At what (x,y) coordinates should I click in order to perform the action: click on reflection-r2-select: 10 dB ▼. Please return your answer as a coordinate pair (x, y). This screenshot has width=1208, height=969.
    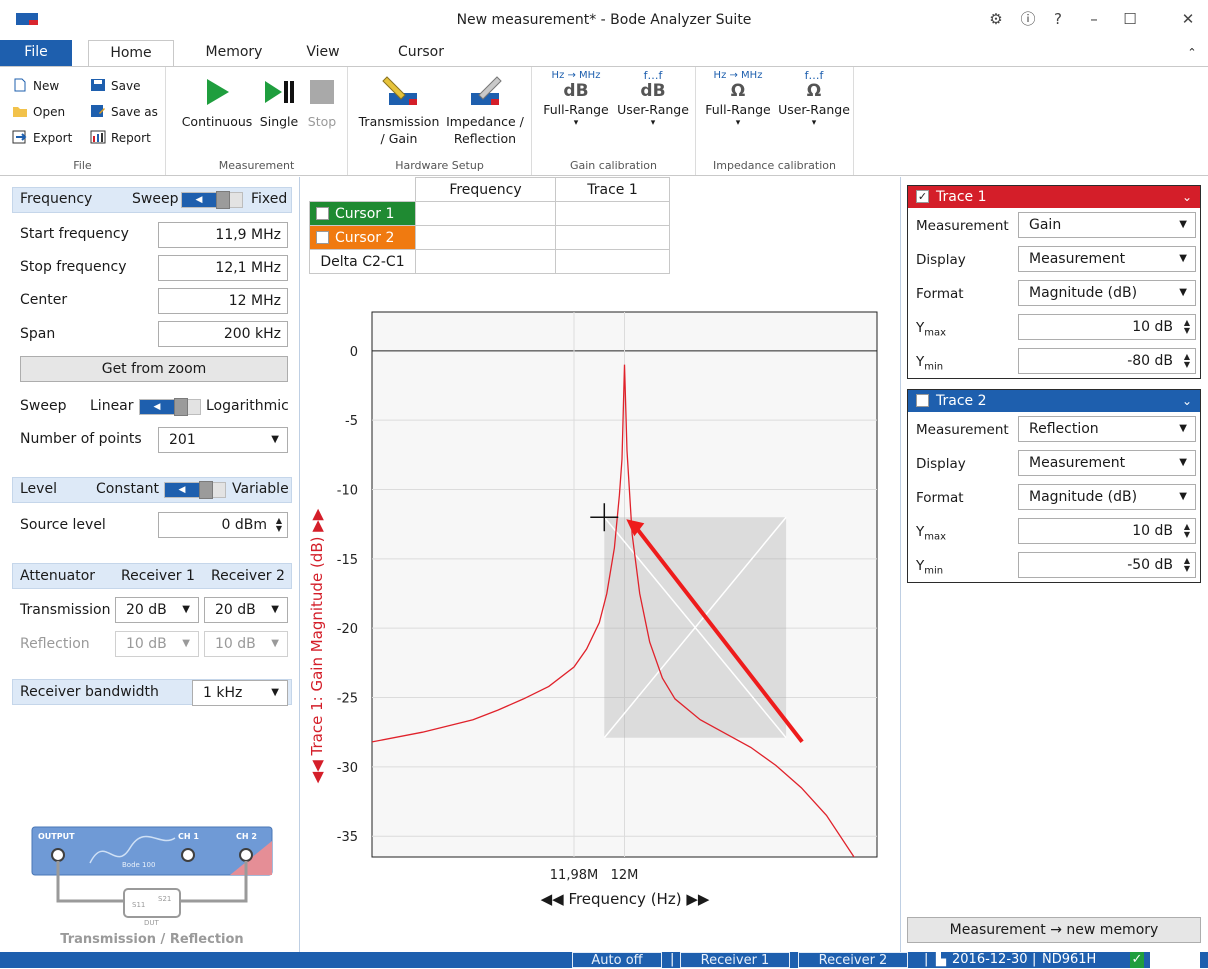
    Looking at the image, I should click on (246, 644).